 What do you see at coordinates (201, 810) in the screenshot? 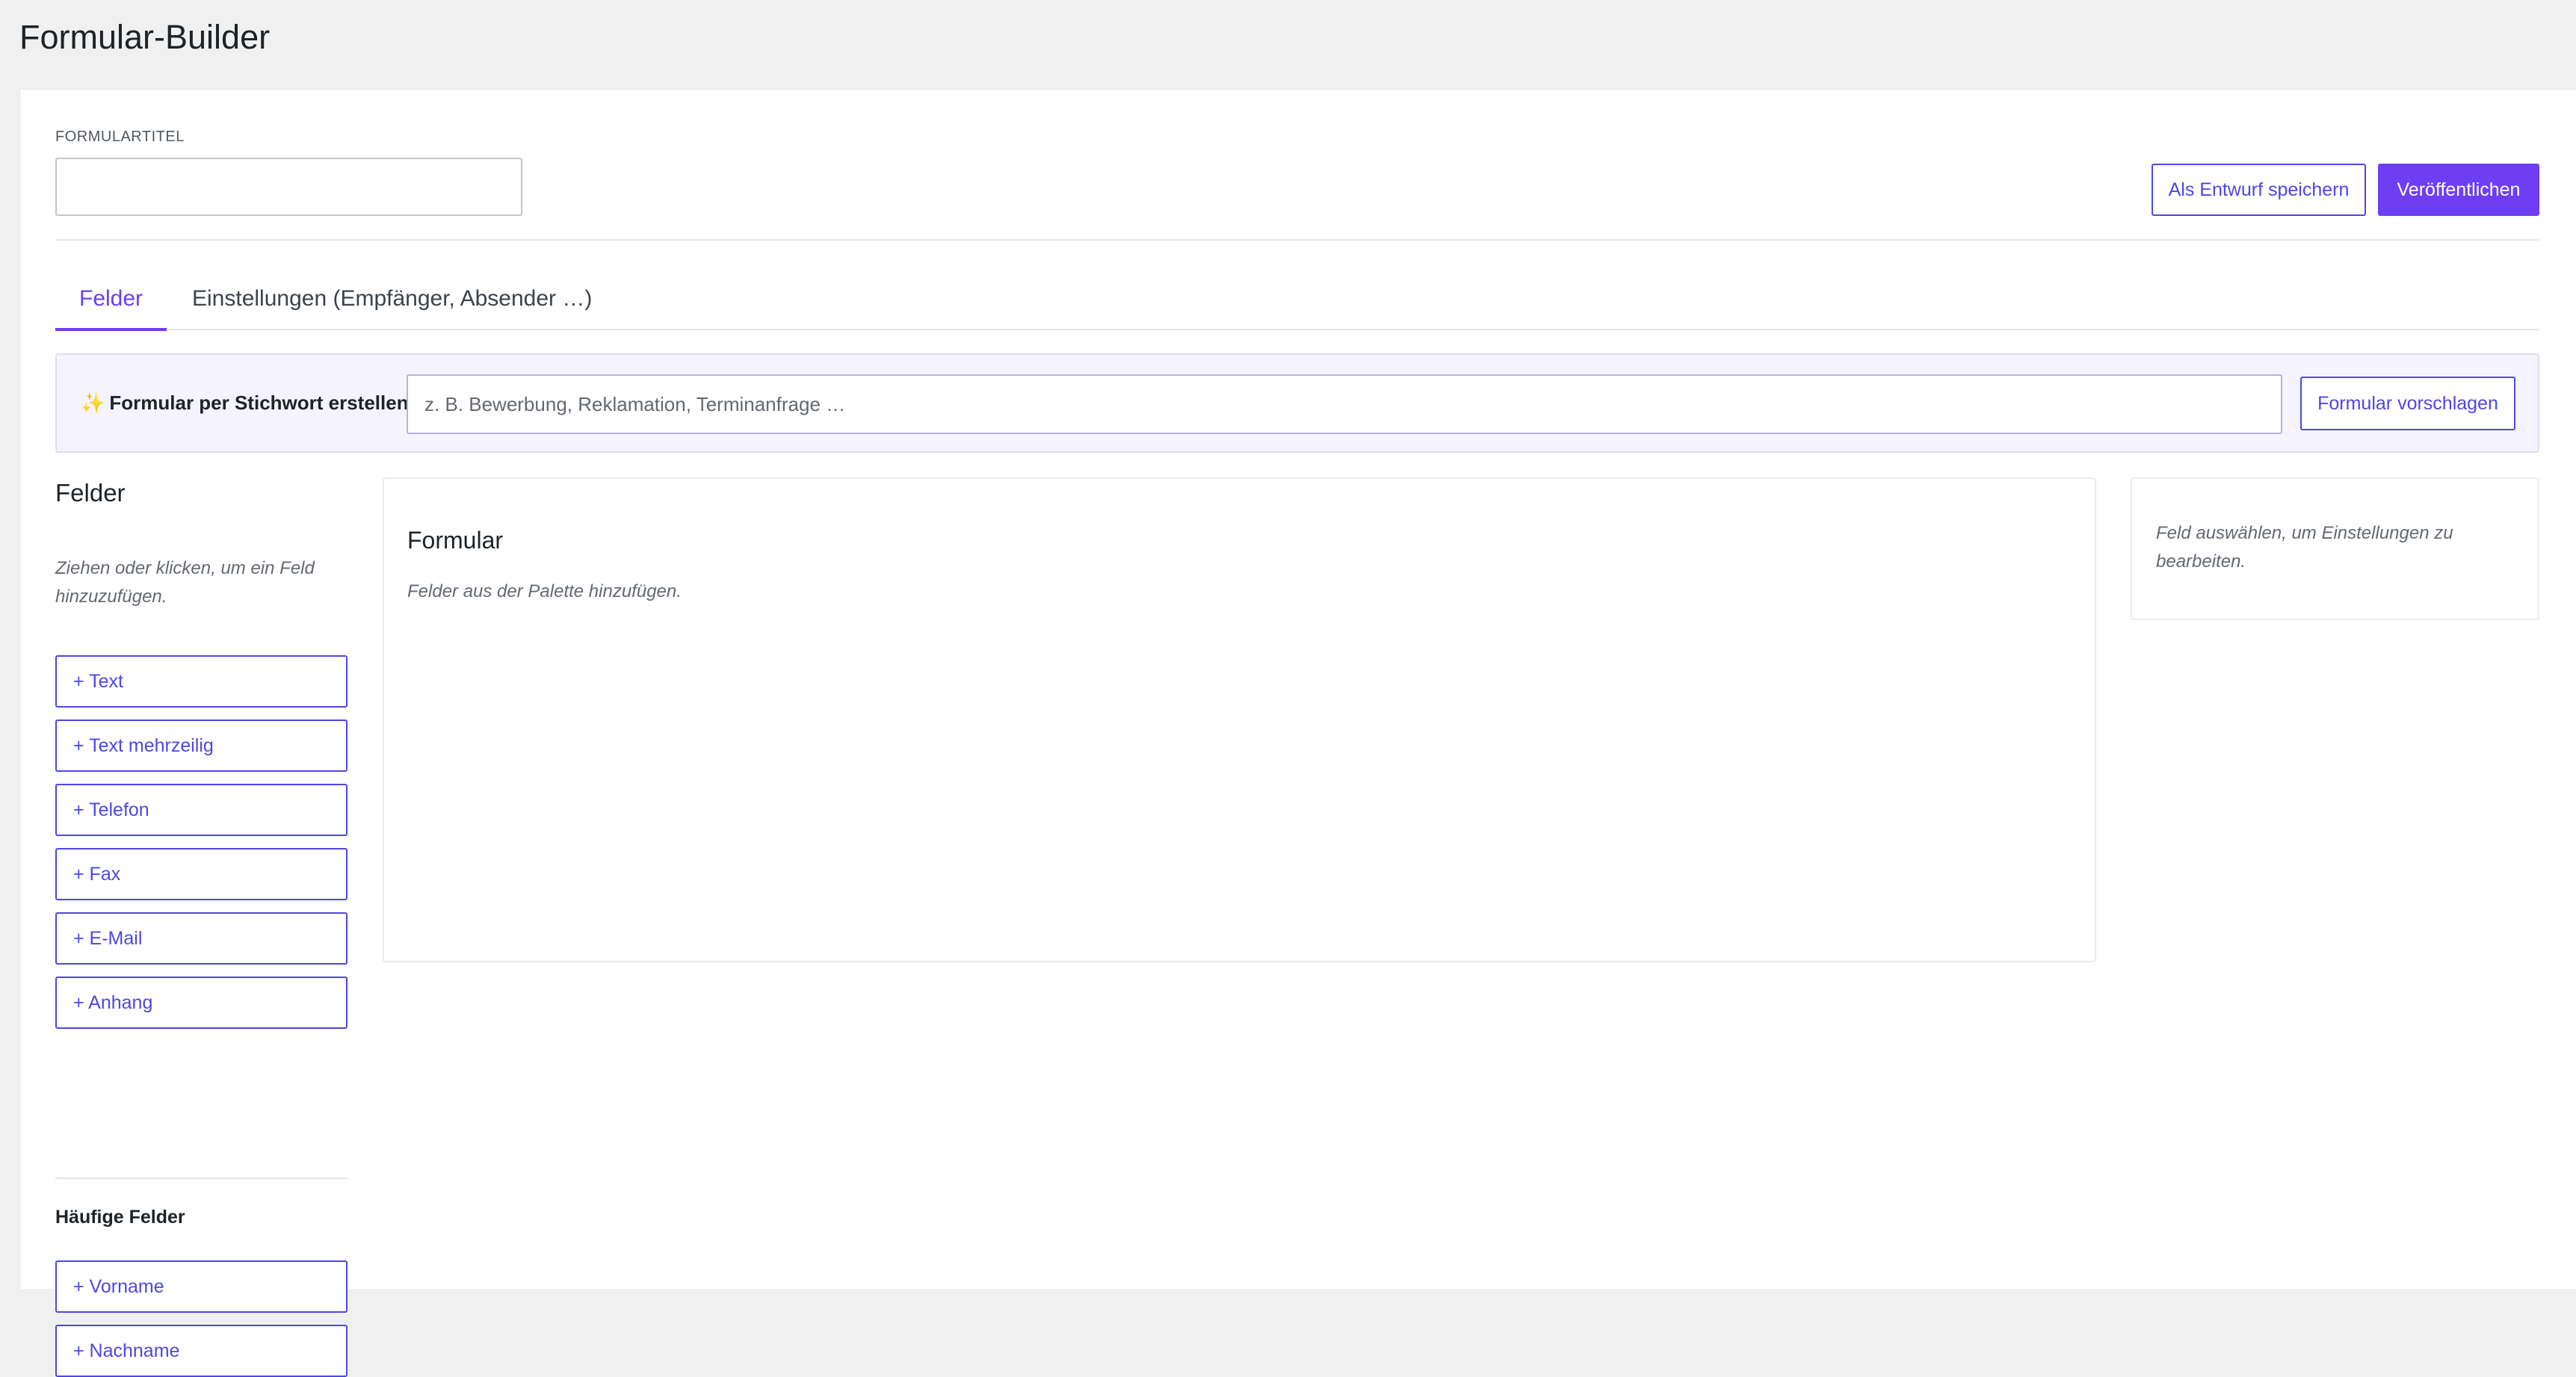
I see `add-phone-field-button: + Telefon` at bounding box center [201, 810].